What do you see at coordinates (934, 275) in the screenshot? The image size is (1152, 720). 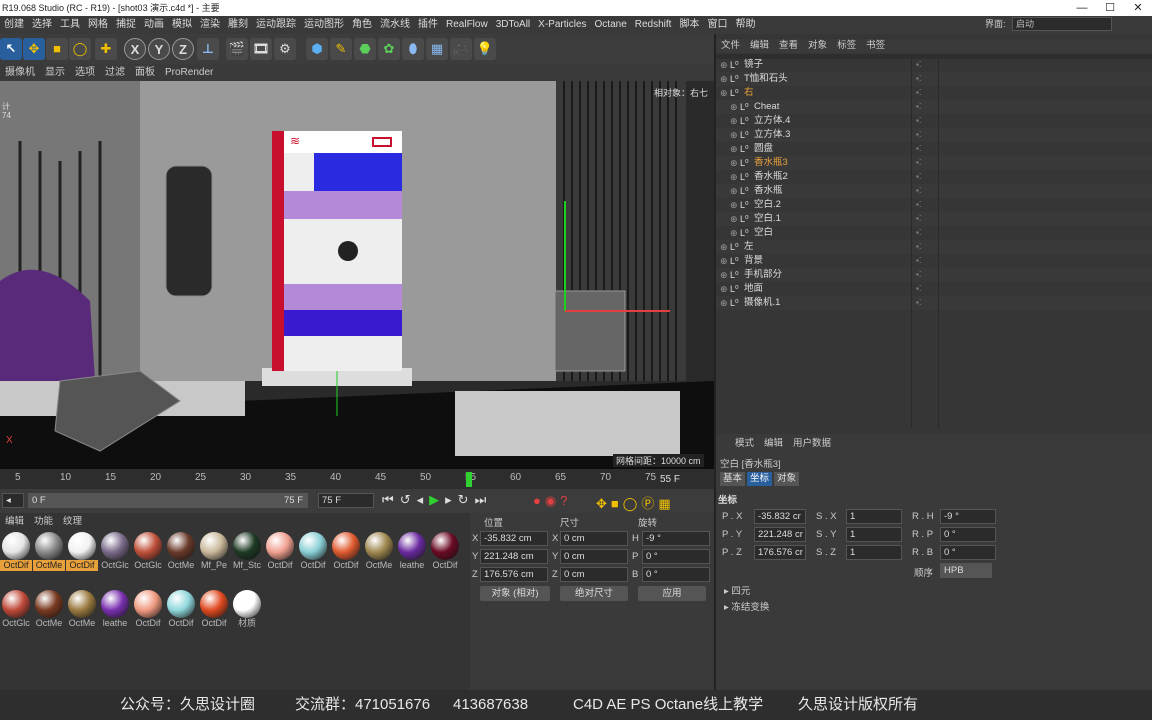 I see `object-row: ⊕ L⁰ 手机部分 ▪⁚` at bounding box center [934, 275].